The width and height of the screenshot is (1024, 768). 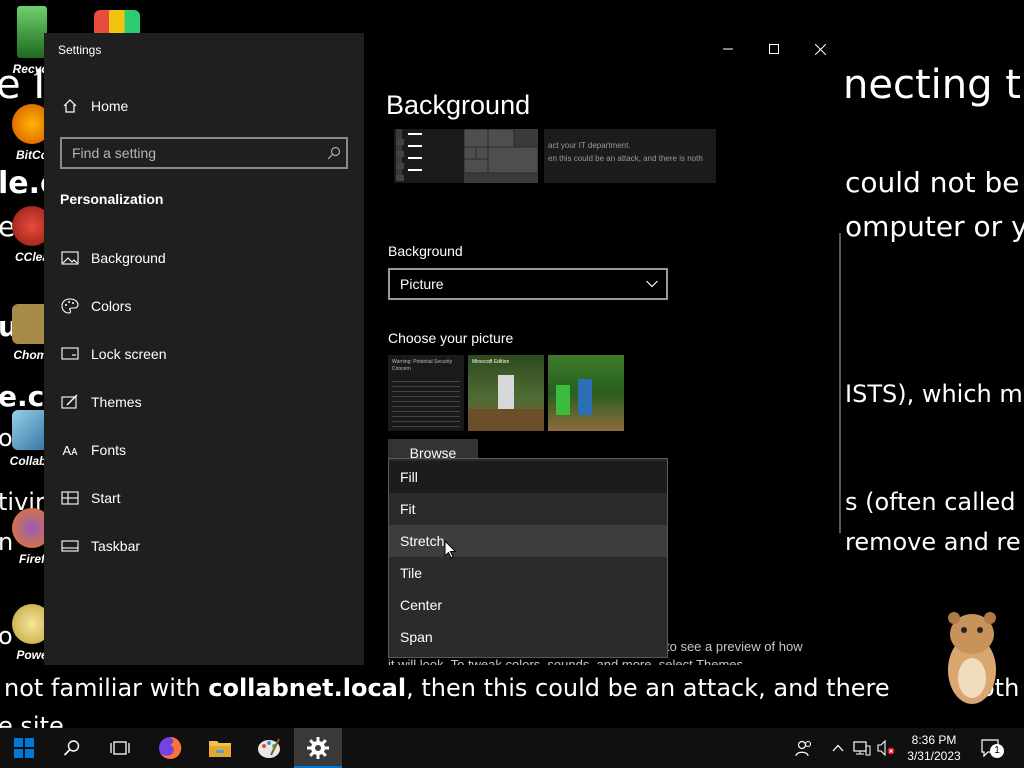 I want to click on settings-taskbar-button, so click(x=318, y=748).